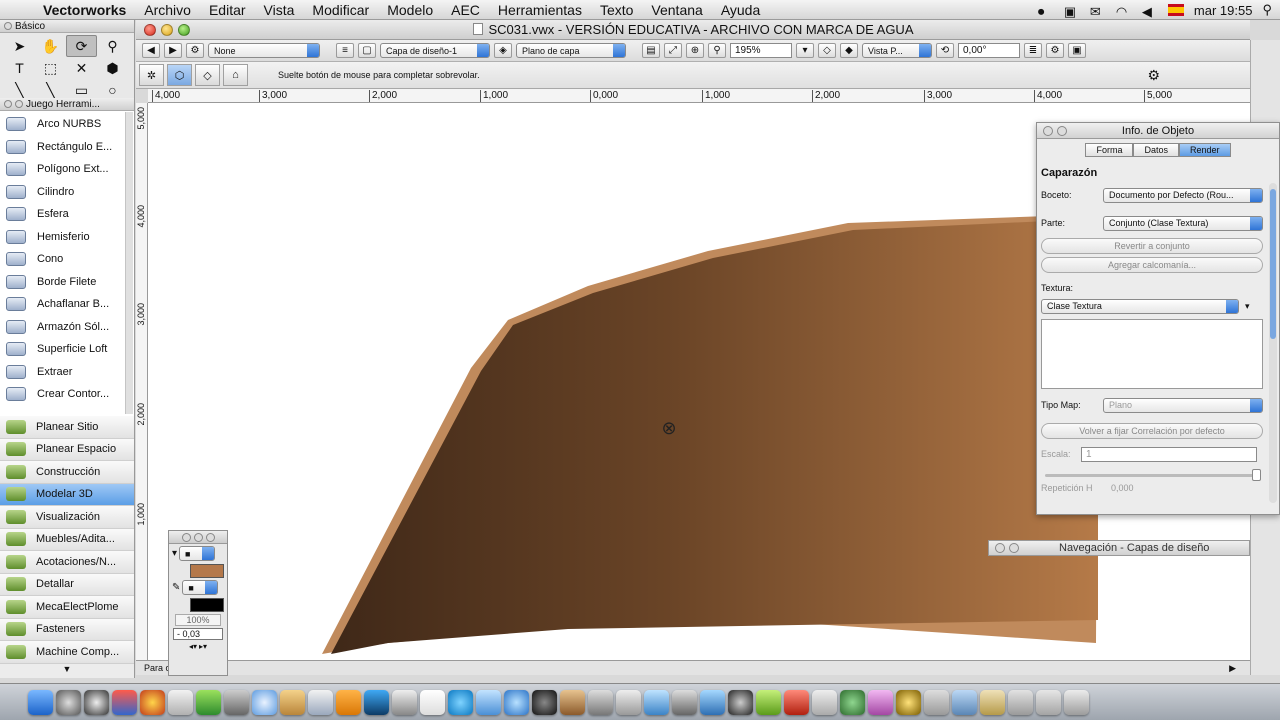  Describe the element at coordinates (68, 702) in the screenshot. I see `dashboard-icon` at that location.